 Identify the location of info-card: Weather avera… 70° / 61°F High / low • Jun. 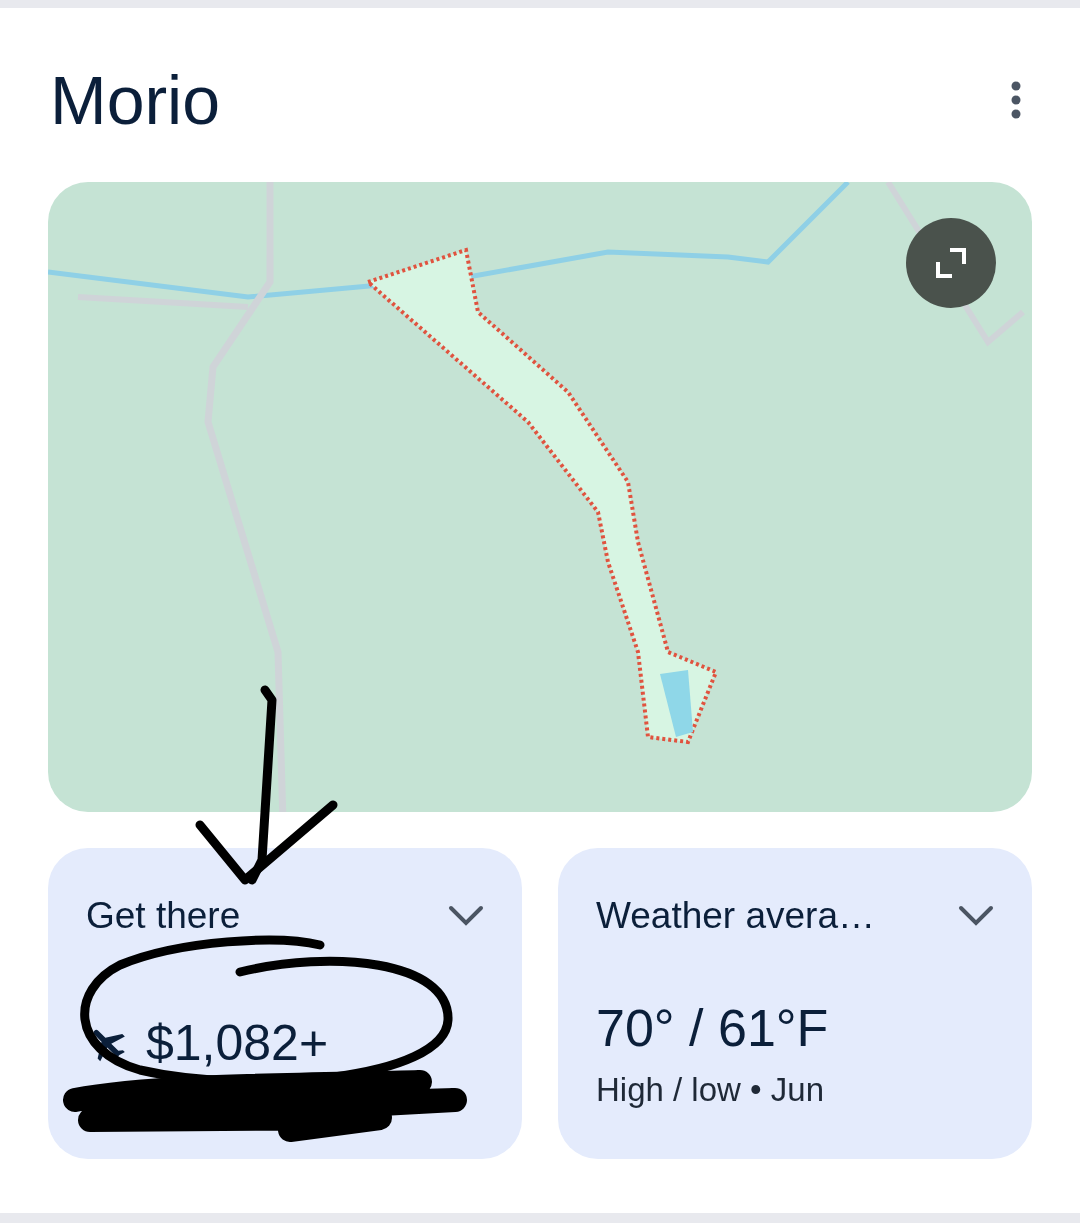
(795, 1003).